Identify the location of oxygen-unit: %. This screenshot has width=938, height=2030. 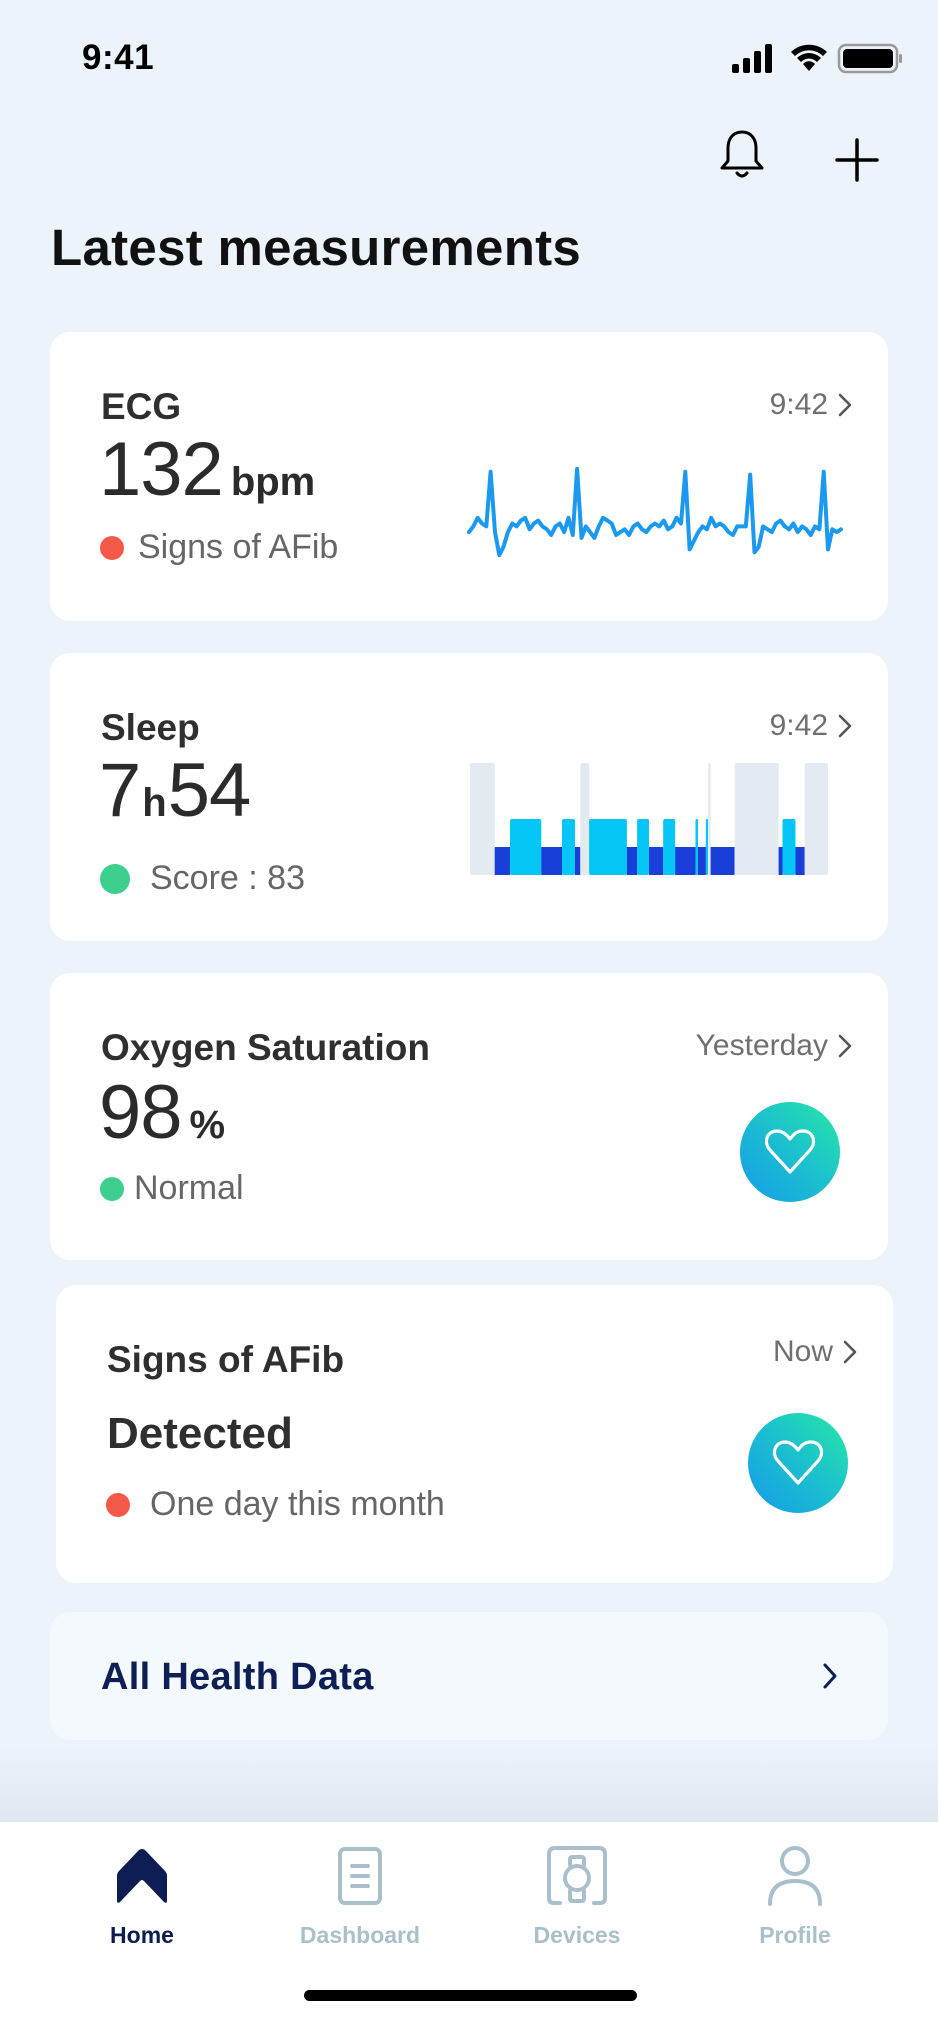
(207, 1125).